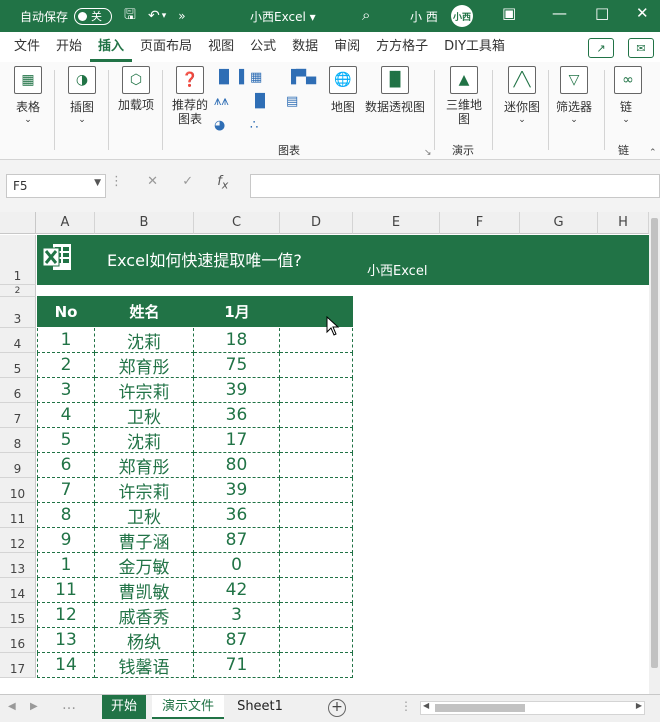  I want to click on pie-chart-icon: ◕, so click(219, 125).